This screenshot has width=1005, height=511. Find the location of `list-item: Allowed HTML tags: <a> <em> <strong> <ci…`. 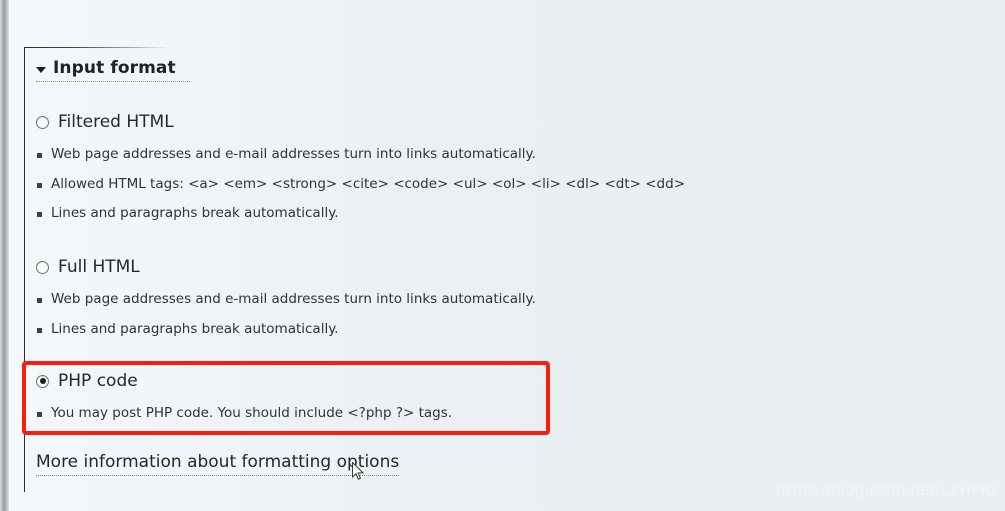

list-item: Allowed HTML tags: <a> <em> <strong> <ci… is located at coordinates (360, 184).